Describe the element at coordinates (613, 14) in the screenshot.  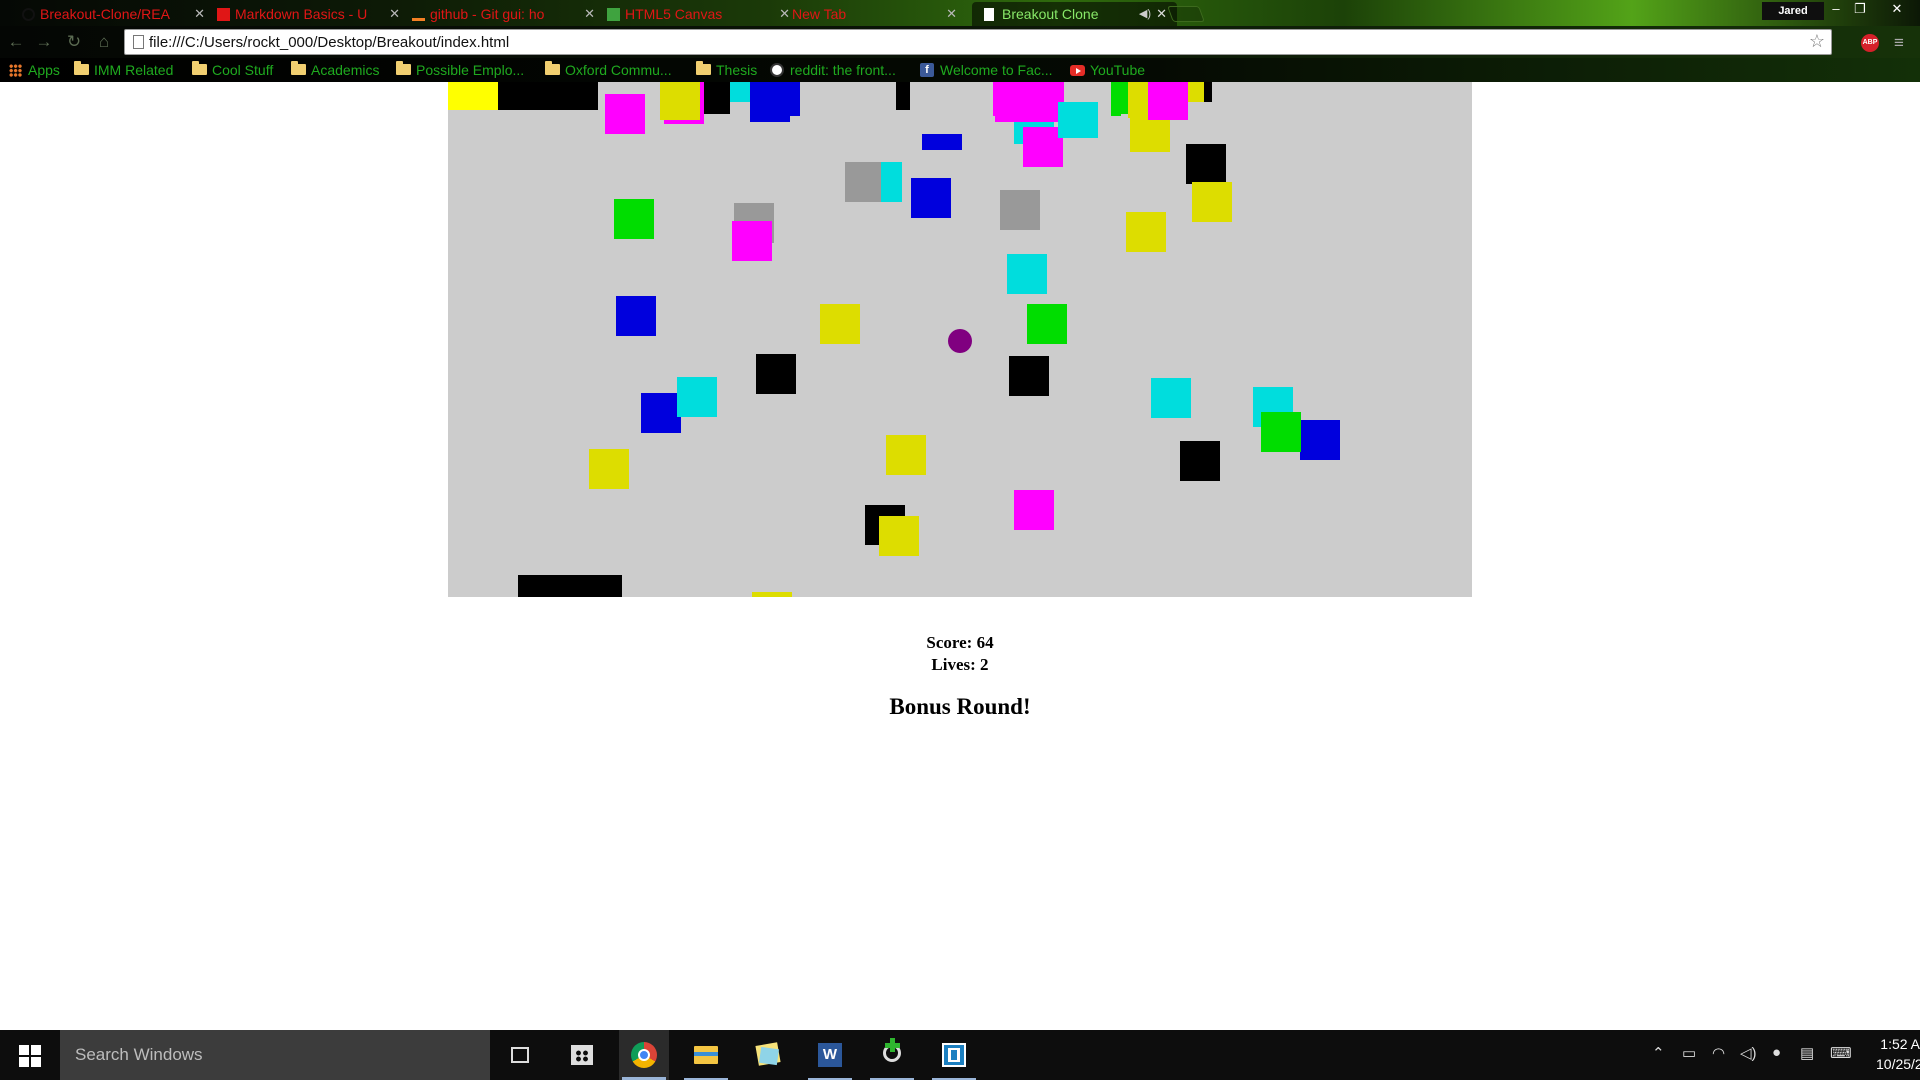
I see `html5-icon` at that location.